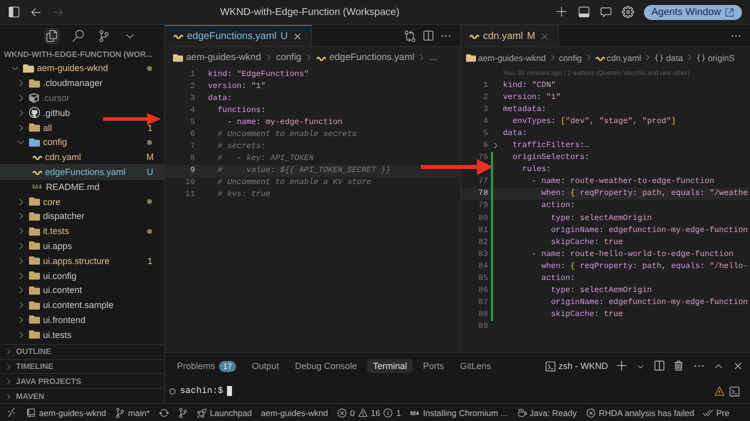 Image resolution: width=750 pixels, height=421 pixels. I want to click on remote-icon, so click(11, 412).